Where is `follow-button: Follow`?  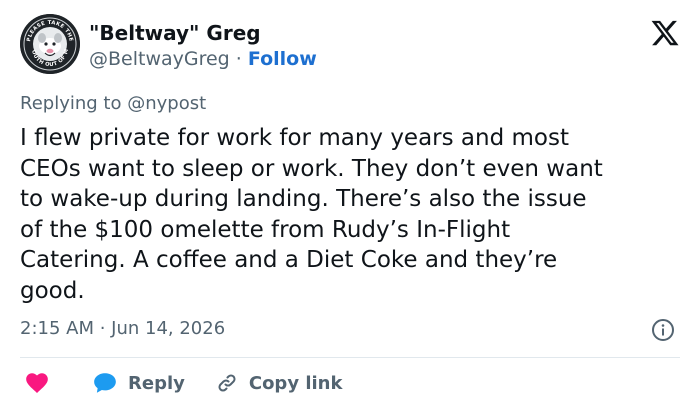
follow-button: Follow is located at coordinates (282, 59).